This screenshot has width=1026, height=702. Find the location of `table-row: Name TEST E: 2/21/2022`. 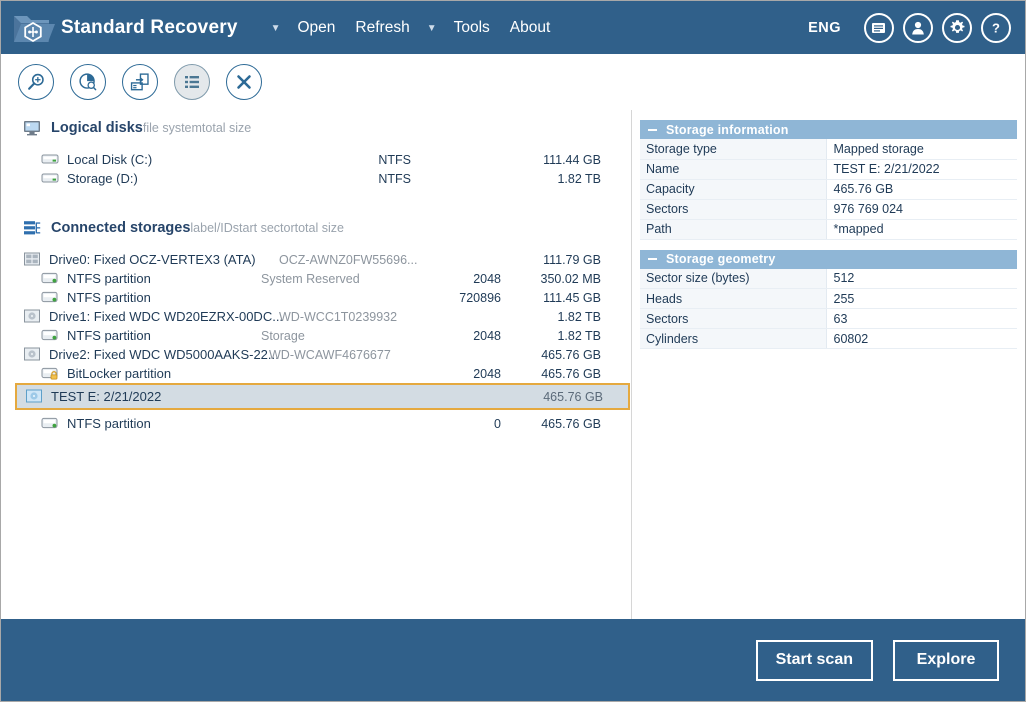

table-row: Name TEST E: 2/21/2022 is located at coordinates (828, 169).